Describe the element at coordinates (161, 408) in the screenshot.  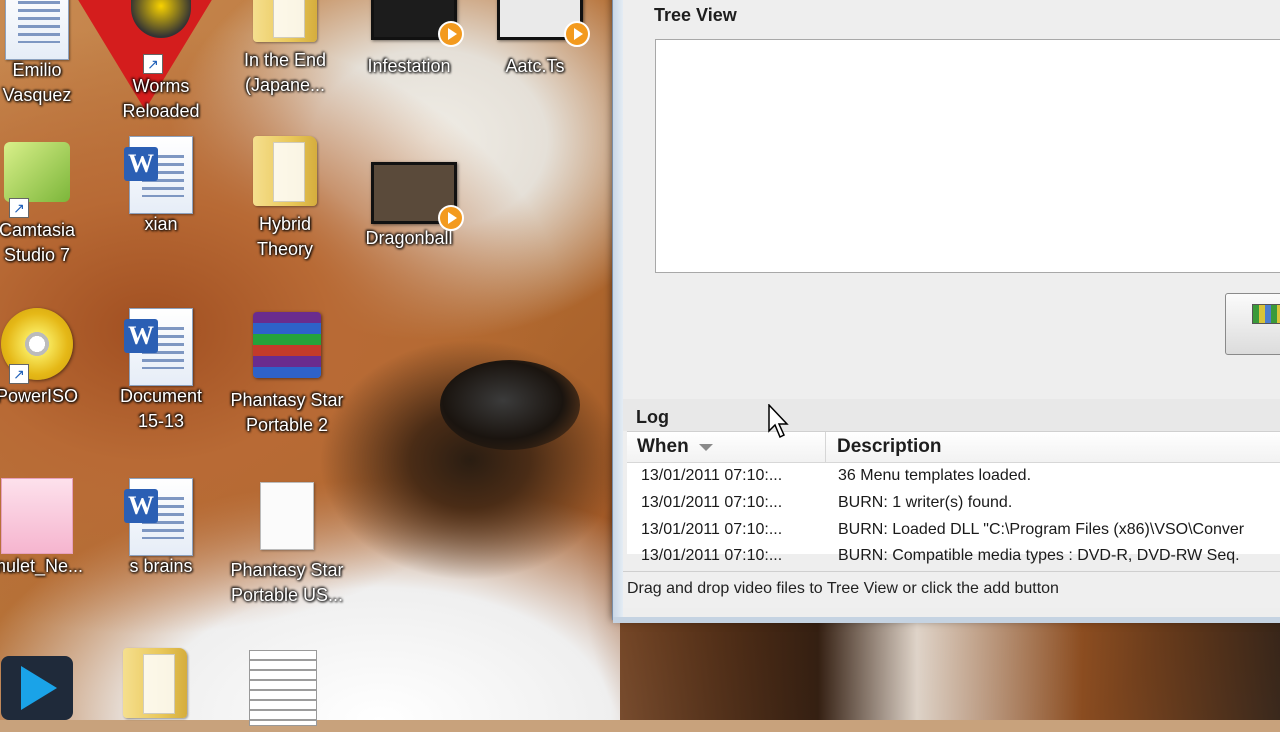
I see `desktop-icon-label: Document 15-13` at that location.